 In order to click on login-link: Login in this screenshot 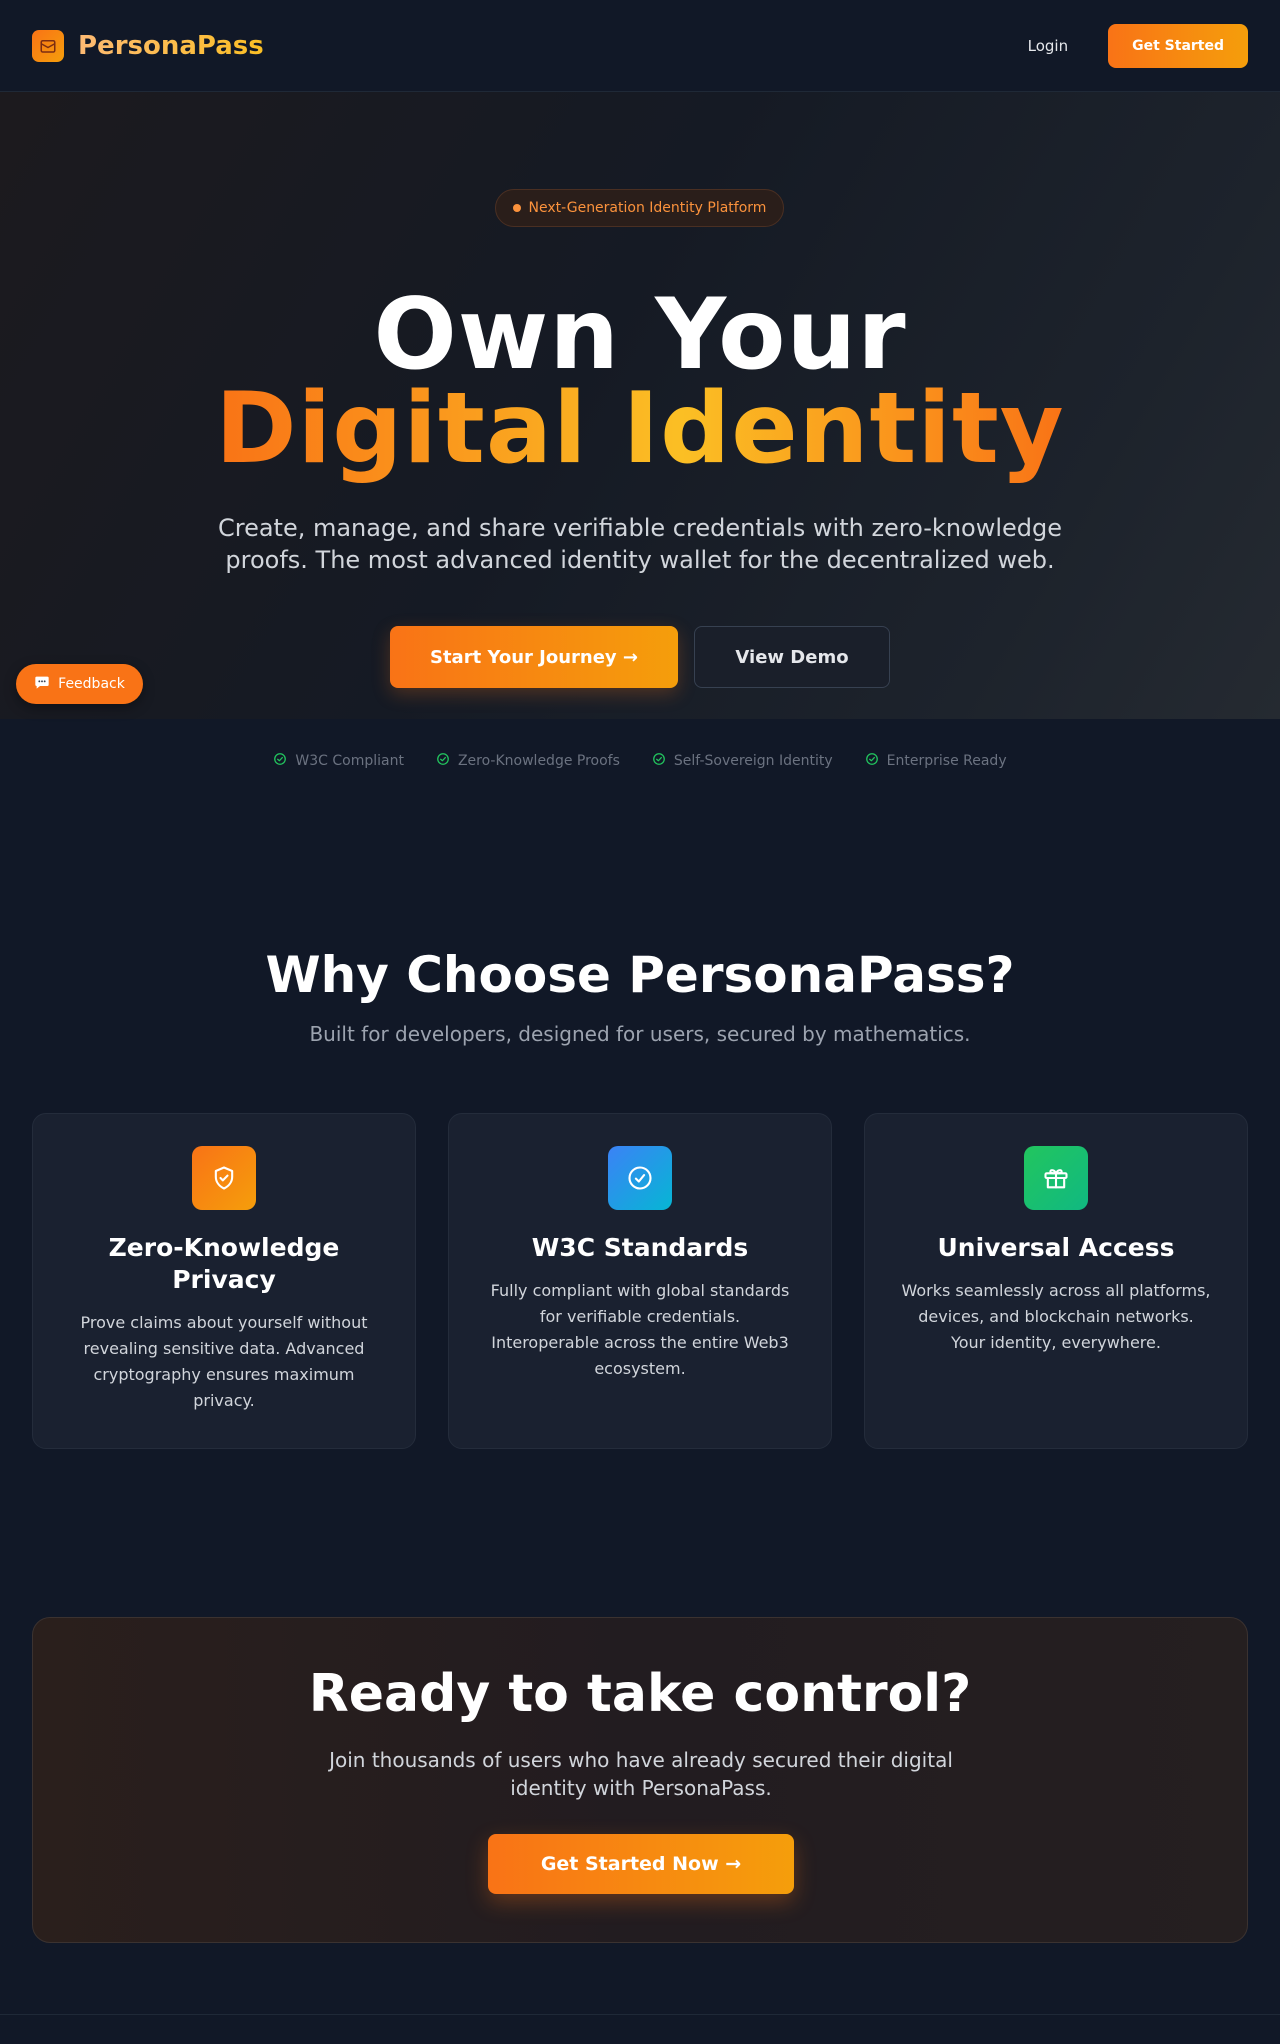, I will do `click(1048, 46)`.